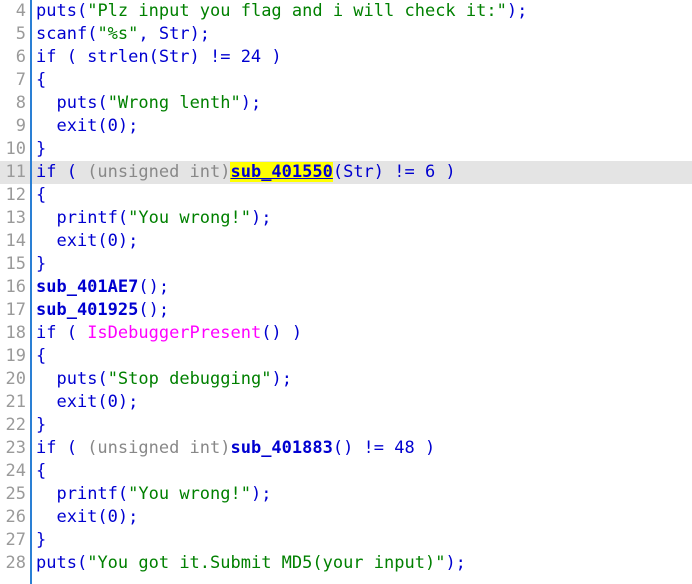 This screenshot has width=692, height=584. What do you see at coordinates (118, 34) in the screenshot?
I see `string-literal: "%s"` at bounding box center [118, 34].